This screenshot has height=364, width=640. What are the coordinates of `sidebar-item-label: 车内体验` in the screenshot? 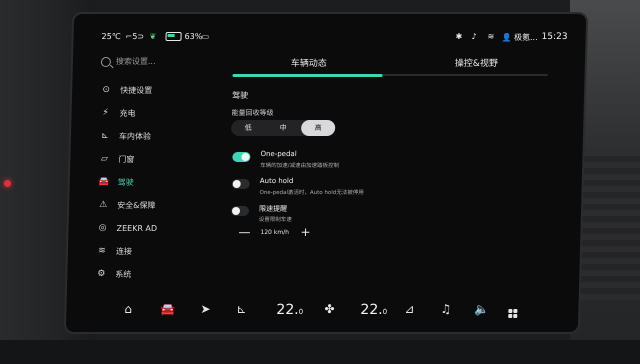 It's located at (135, 136).